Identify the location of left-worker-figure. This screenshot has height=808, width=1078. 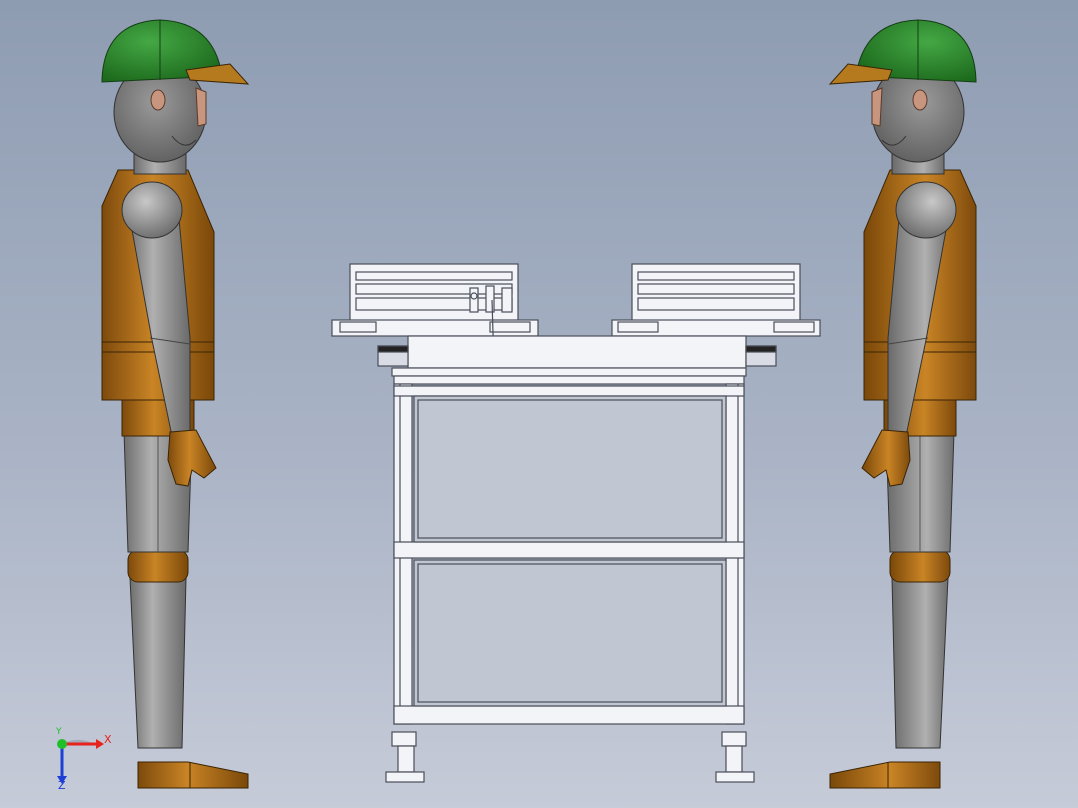
(175, 404).